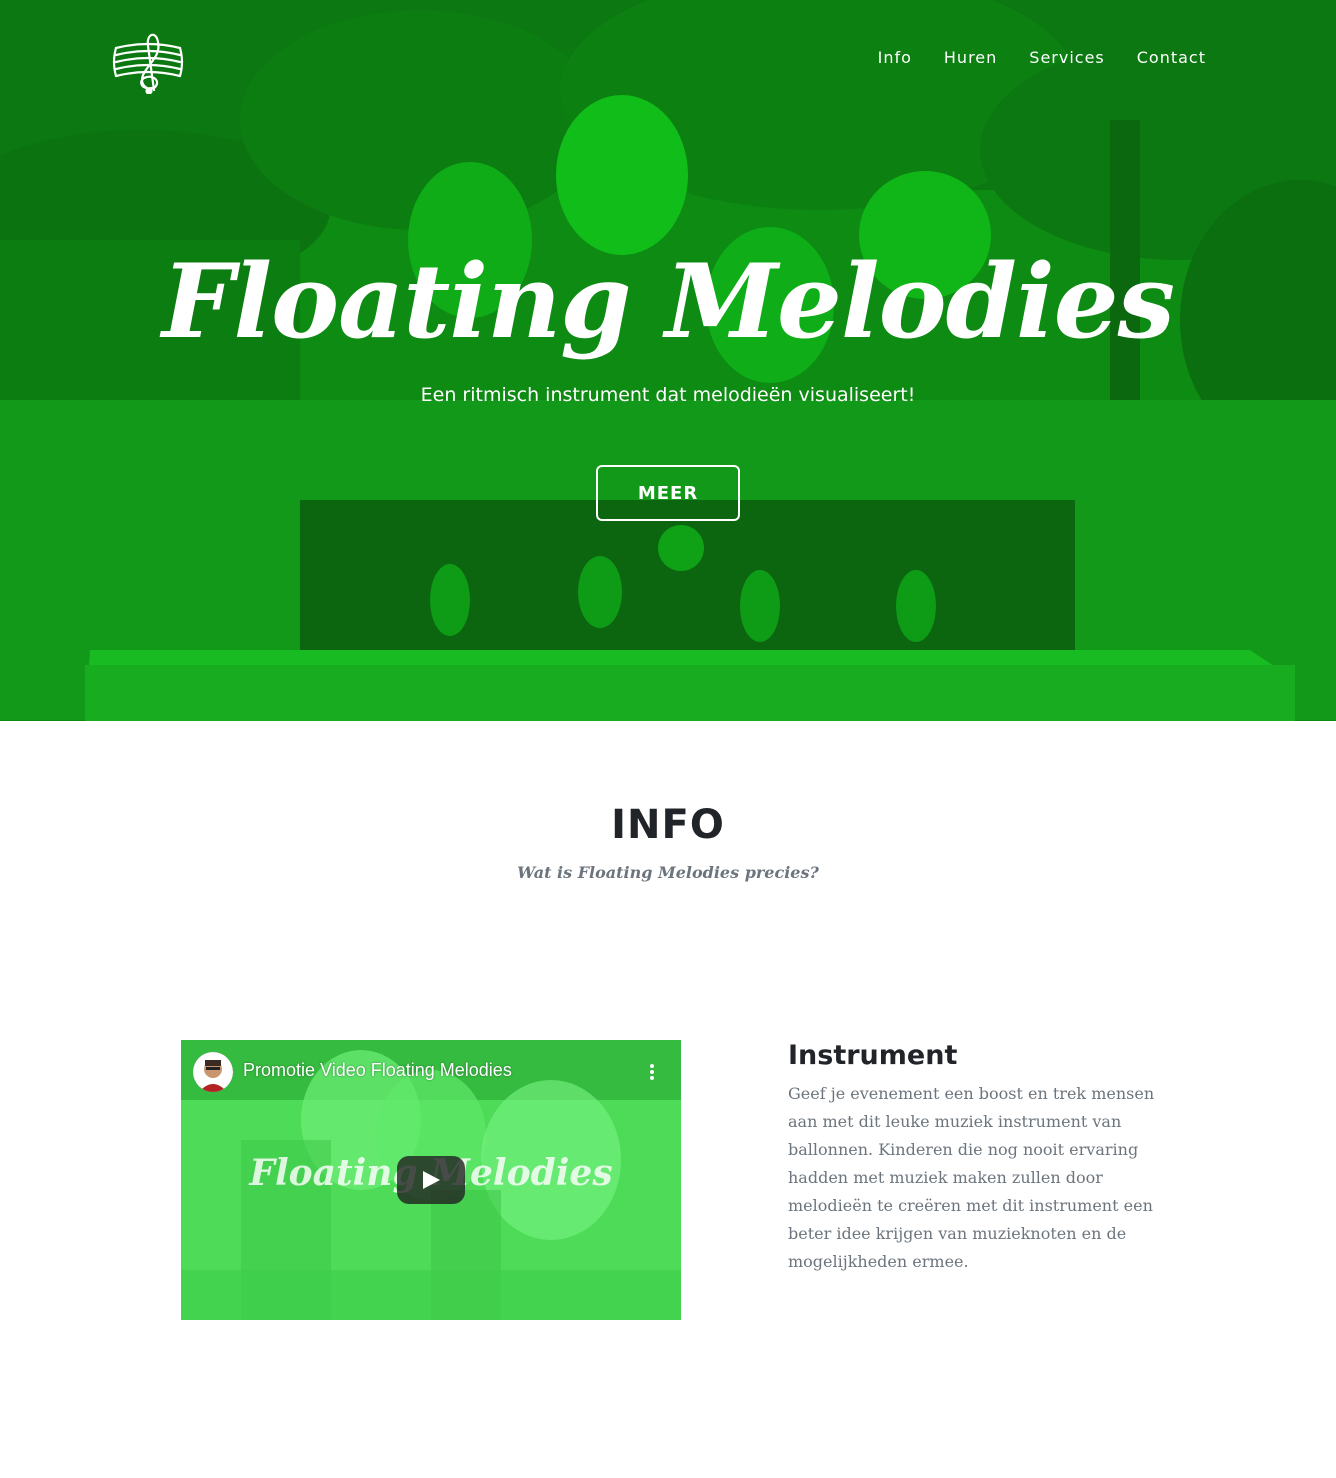 The image size is (1336, 1478). What do you see at coordinates (668, 302) in the screenshot?
I see `hero-title: Floating Melodies` at bounding box center [668, 302].